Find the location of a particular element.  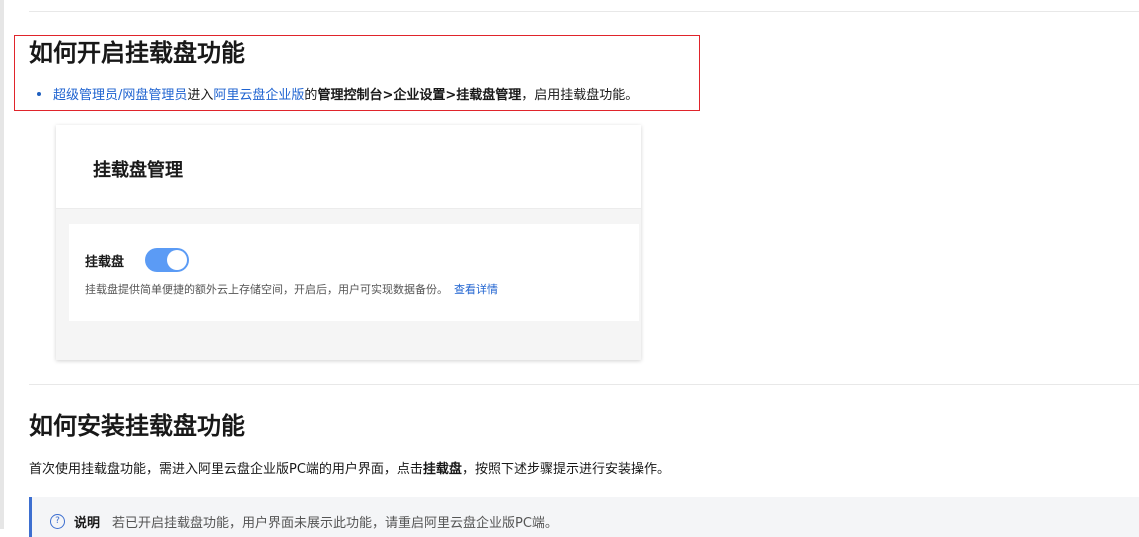

card-title: 挂载盘管理 is located at coordinates (138, 170).